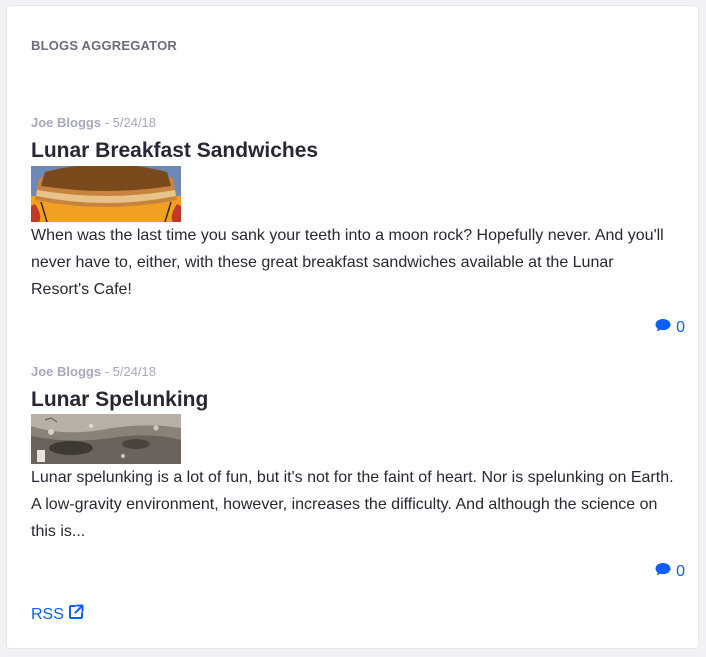 This screenshot has width=706, height=657. Describe the element at coordinates (104, 45) in the screenshot. I see `widget-title: BLOGS AGGREGATOR` at that location.